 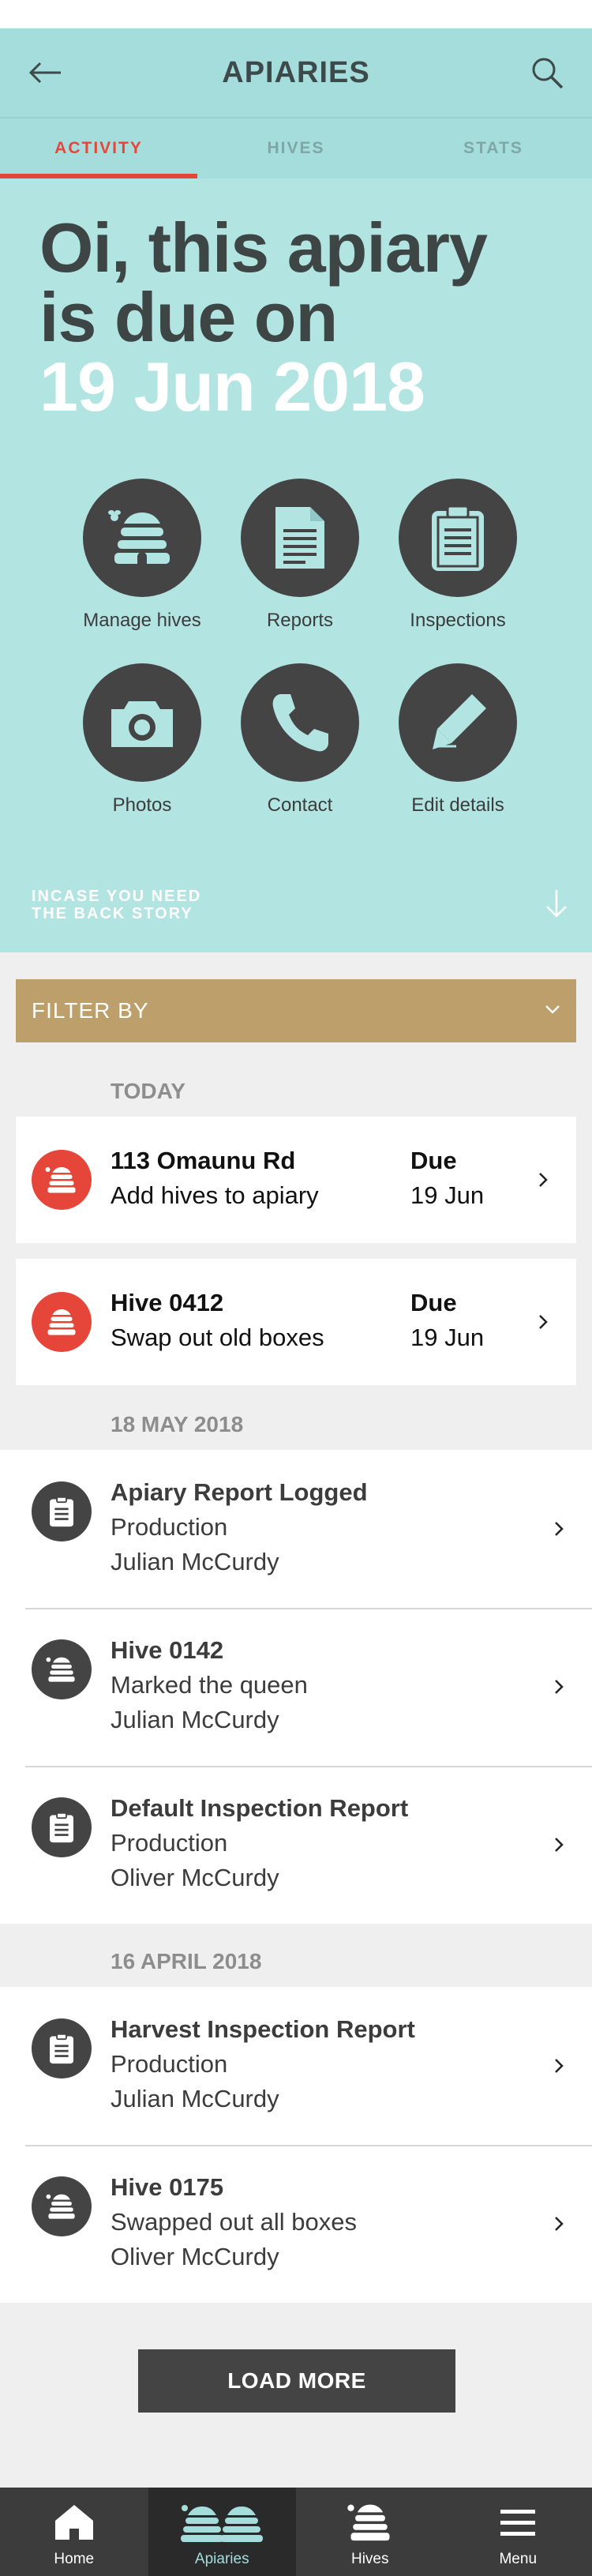 I want to click on headline-line-1: Oi, this apiary, so click(x=263, y=247).